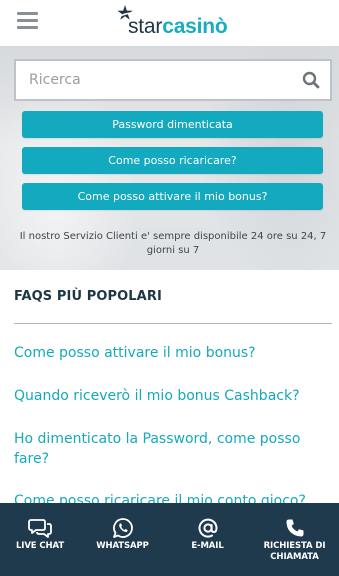  What do you see at coordinates (170, 396) in the screenshot?
I see `faq-link: Quando riceverò il mio bonus Cashback?` at bounding box center [170, 396].